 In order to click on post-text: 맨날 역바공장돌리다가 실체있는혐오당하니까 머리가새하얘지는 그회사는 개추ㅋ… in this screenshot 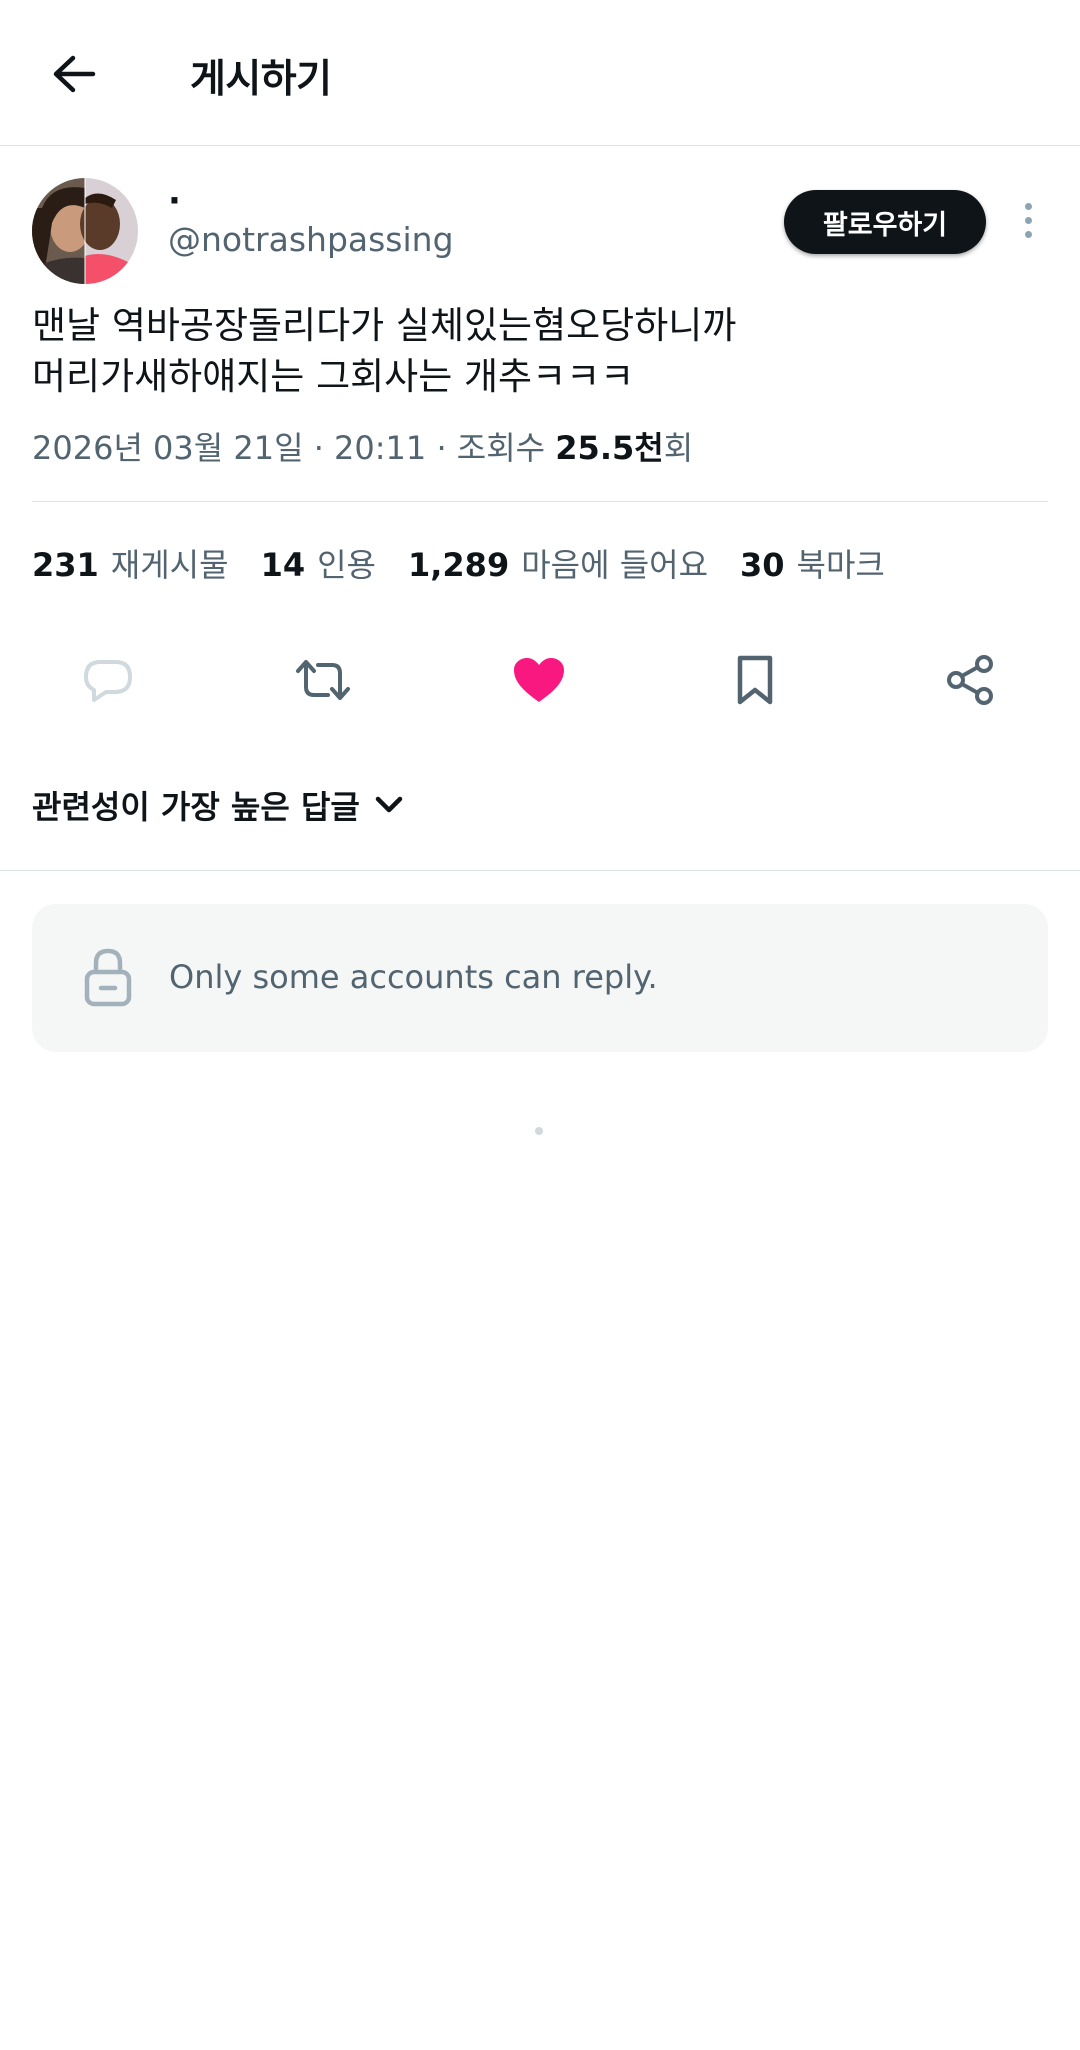, I will do `click(537, 351)`.